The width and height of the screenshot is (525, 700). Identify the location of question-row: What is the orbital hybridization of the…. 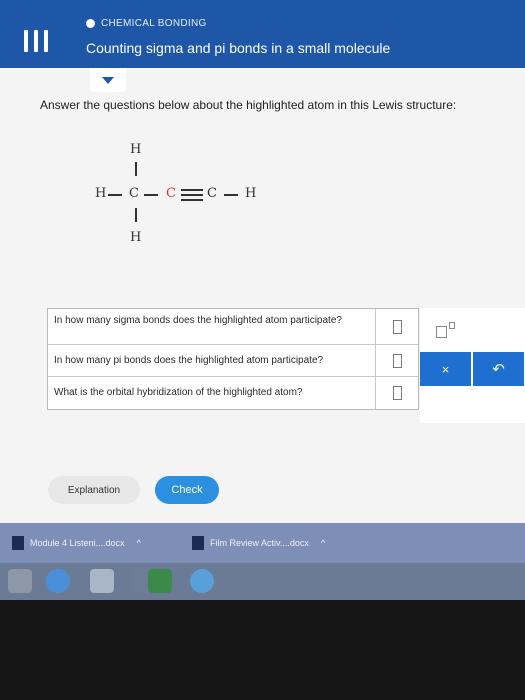
(233, 393).